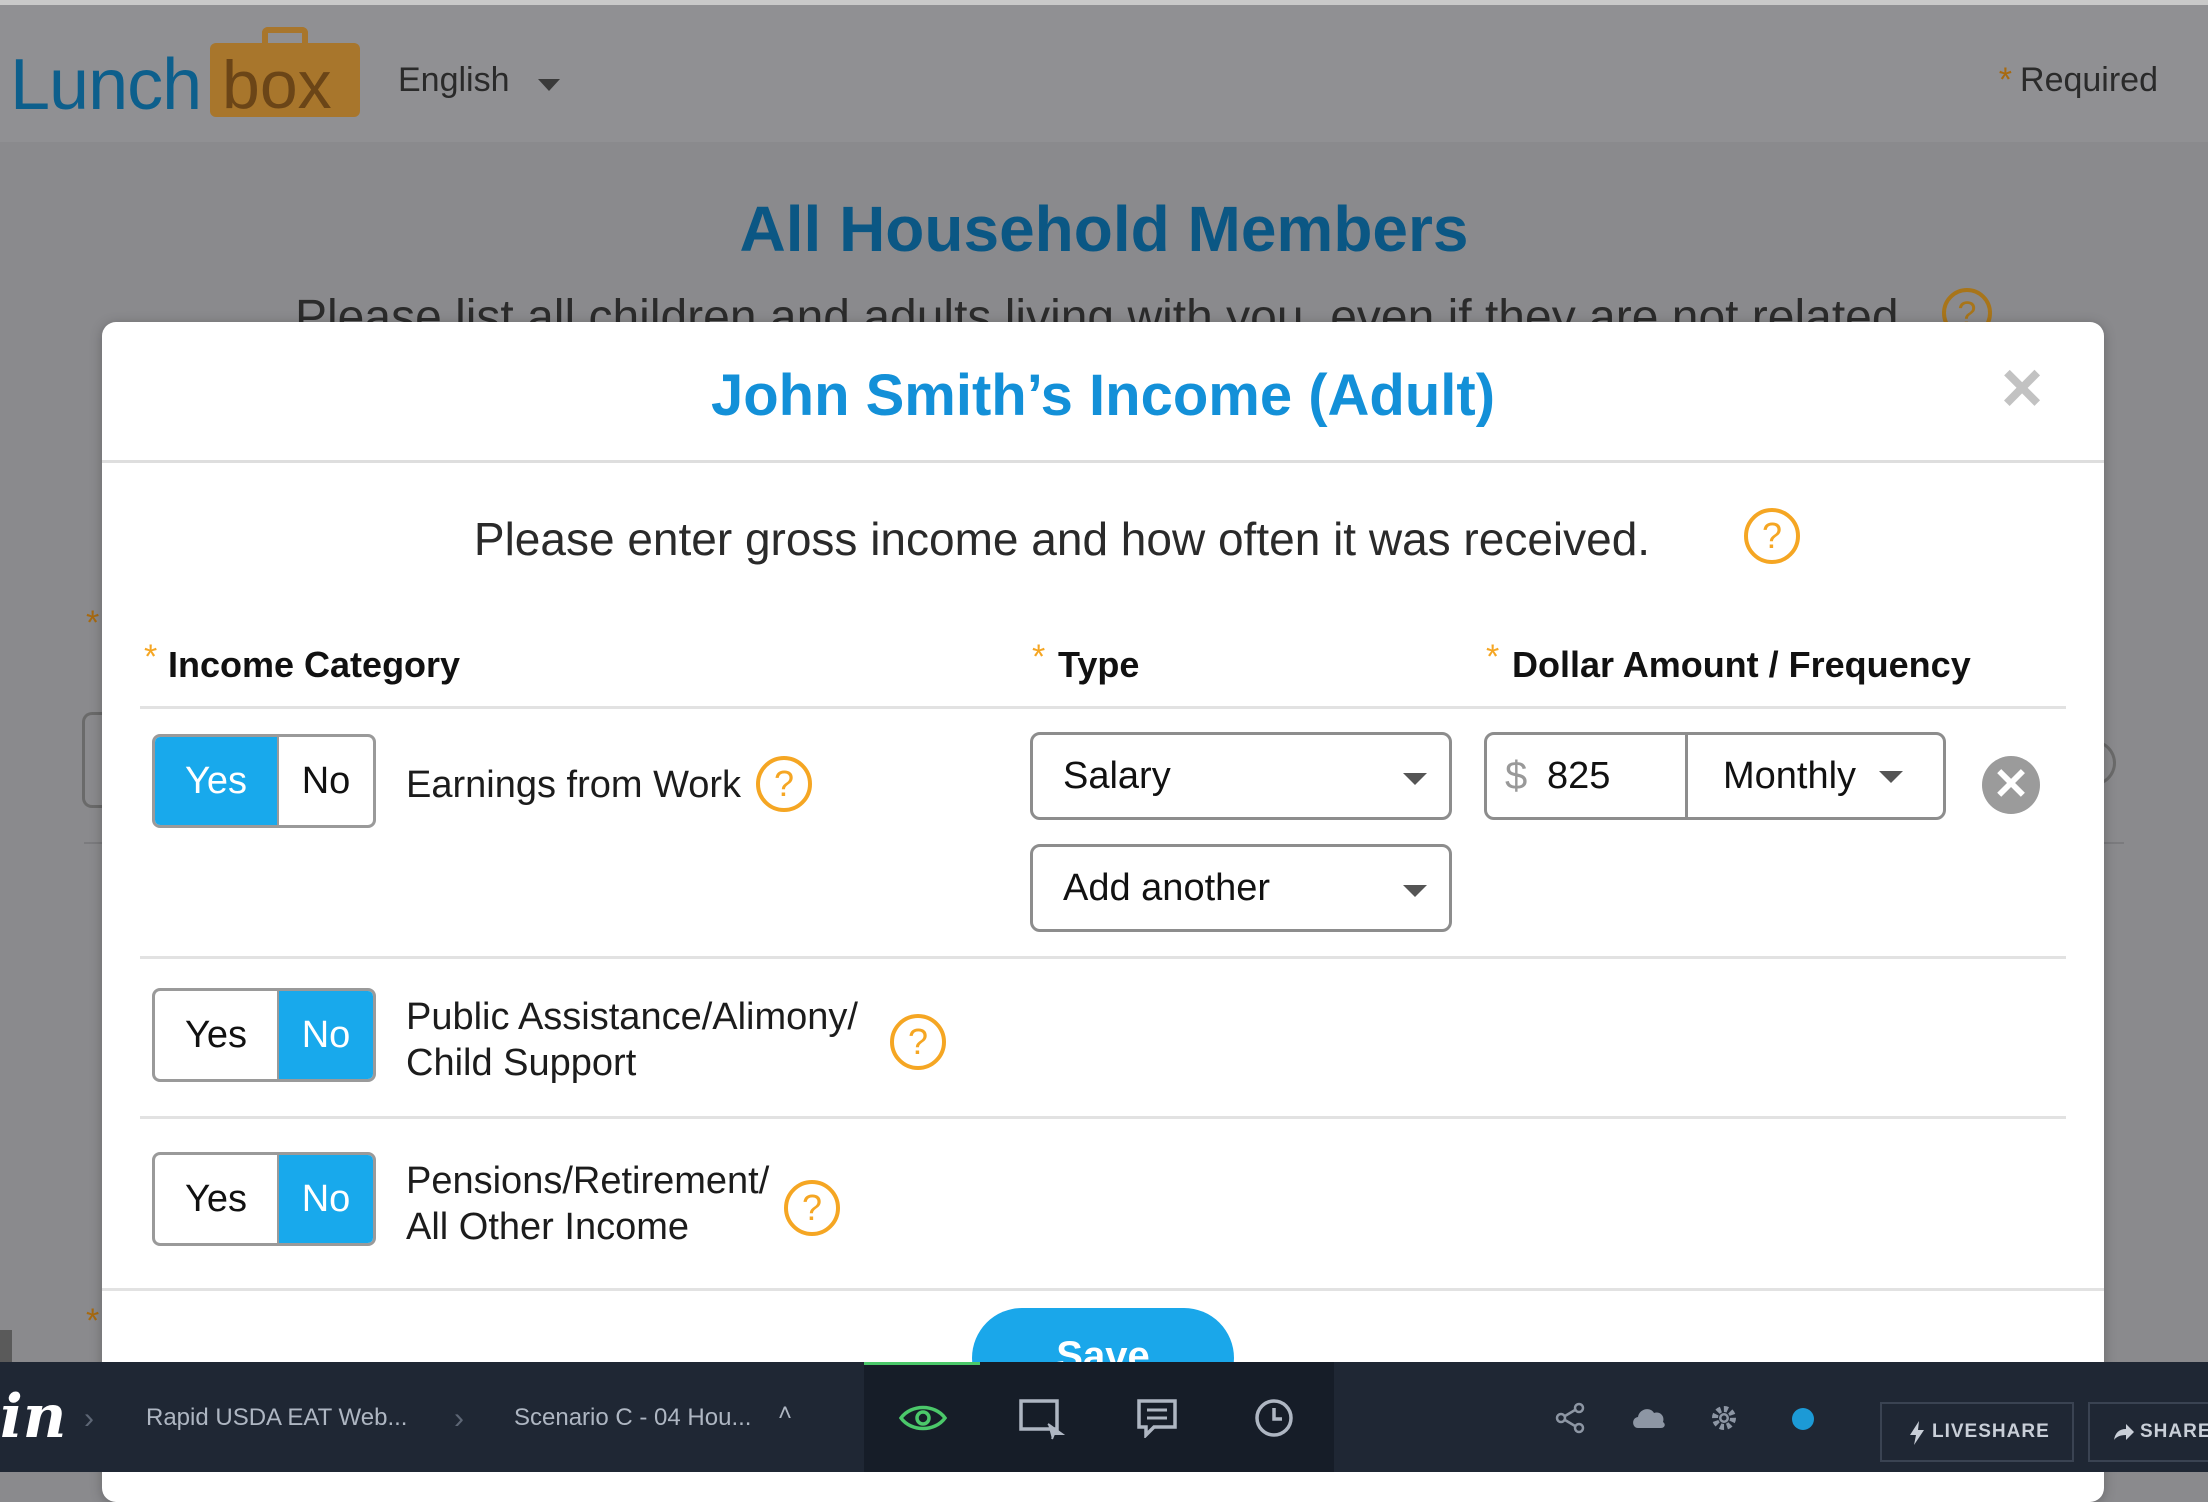 The width and height of the screenshot is (2208, 1502). What do you see at coordinates (1103, 1289) in the screenshot?
I see `footer-divider` at bounding box center [1103, 1289].